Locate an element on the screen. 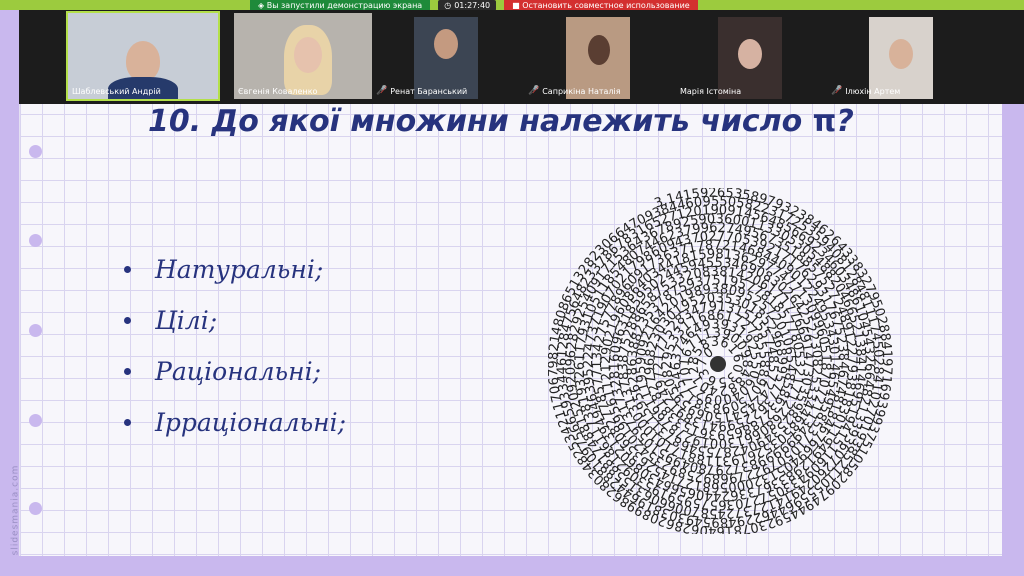  option-irrational: Ірраціональні; is located at coordinates (251, 422).